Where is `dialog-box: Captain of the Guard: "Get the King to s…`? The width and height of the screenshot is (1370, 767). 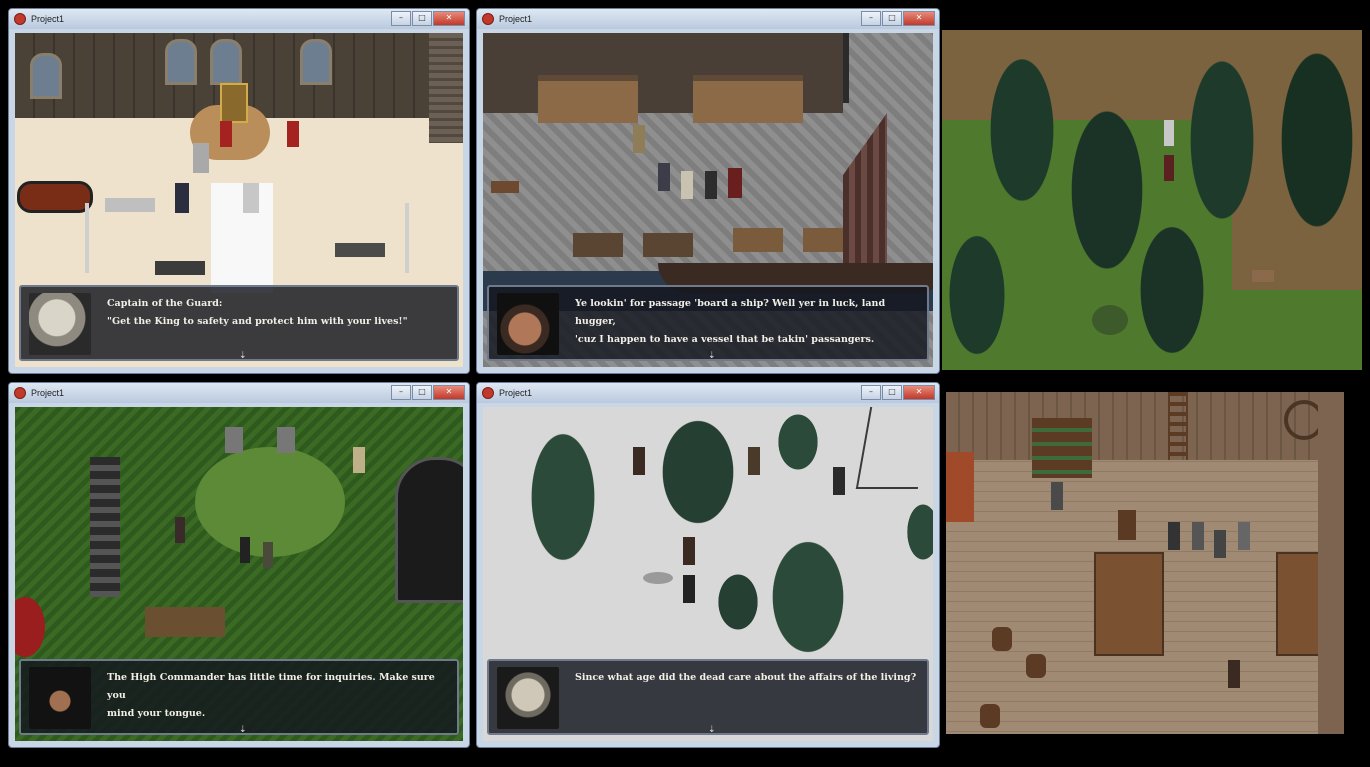
dialog-box: Captain of the Guard: "Get the King to s… is located at coordinates (239, 323).